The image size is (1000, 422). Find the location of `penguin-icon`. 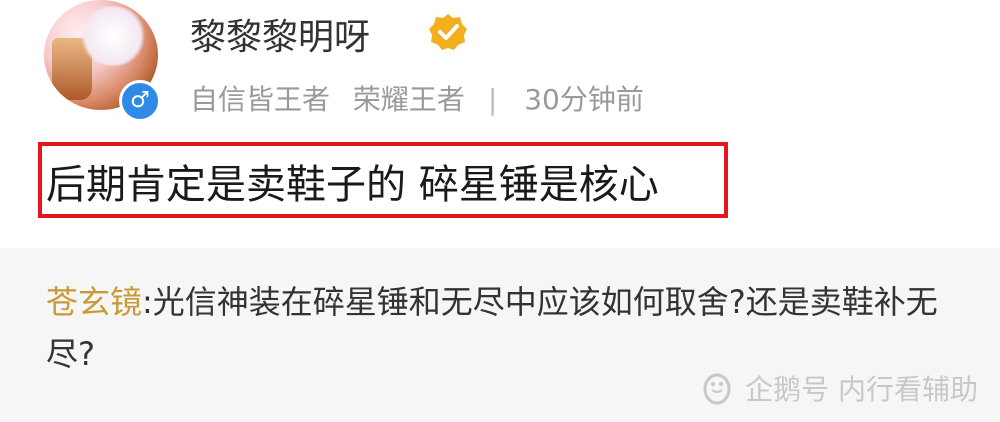

penguin-icon is located at coordinates (717, 389).